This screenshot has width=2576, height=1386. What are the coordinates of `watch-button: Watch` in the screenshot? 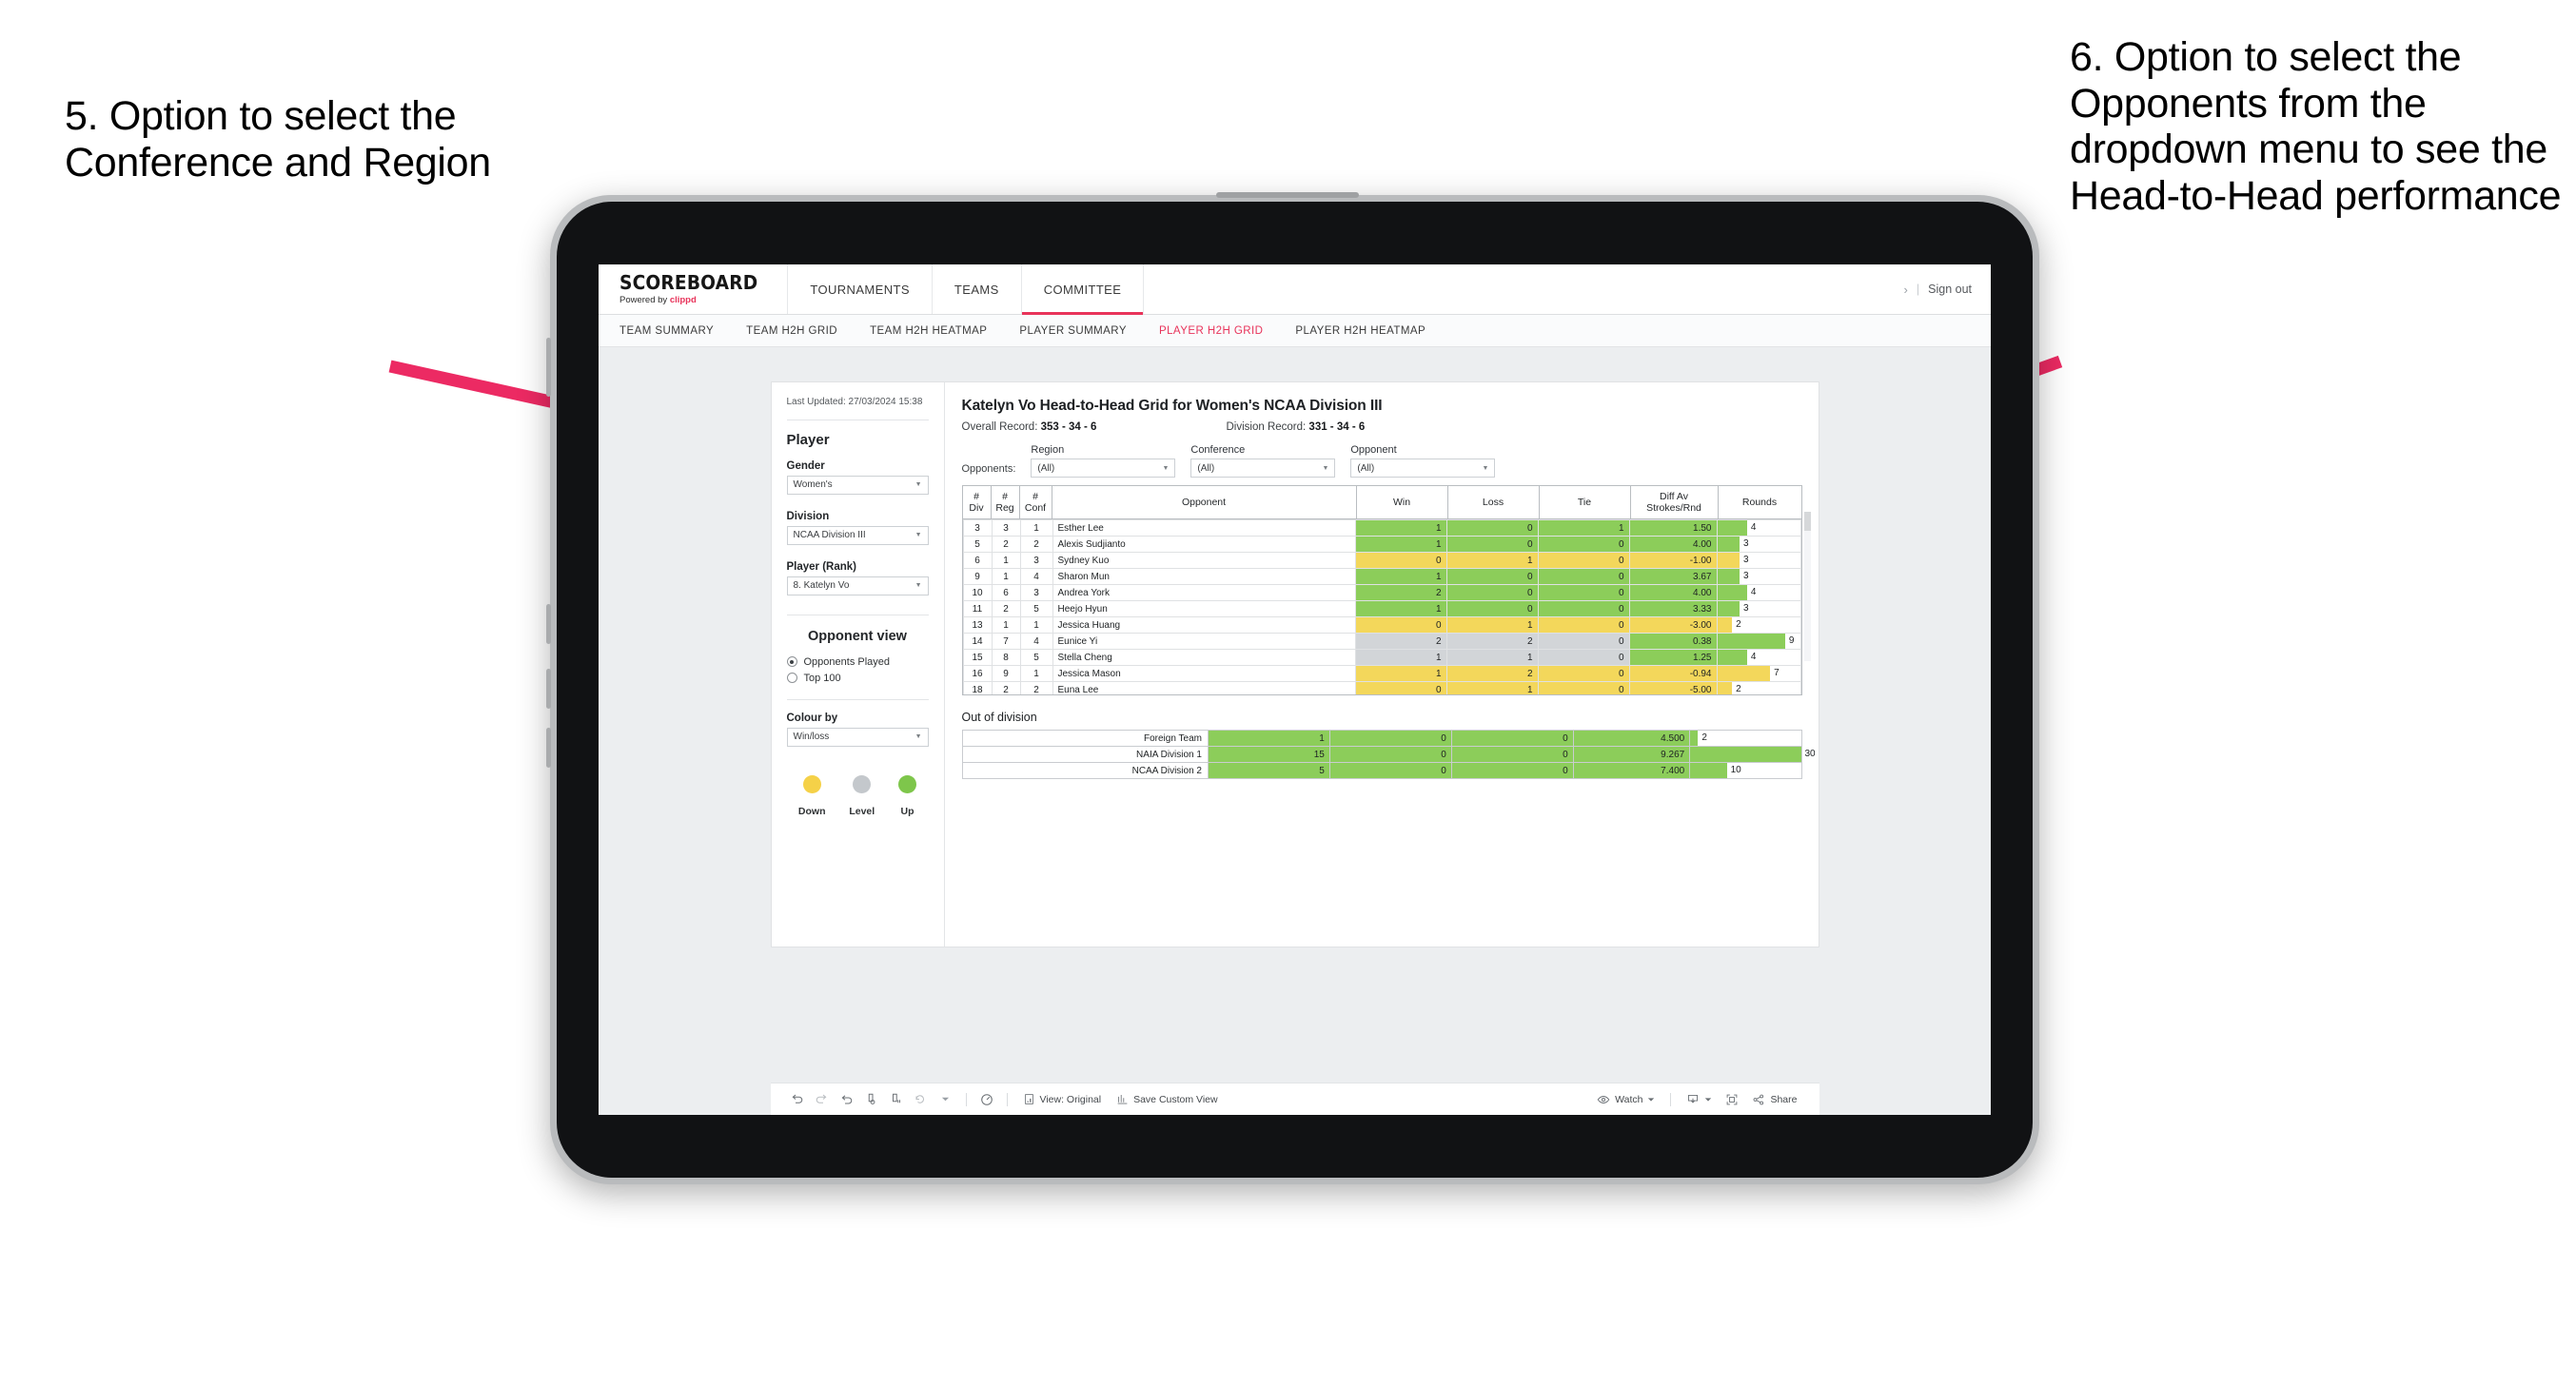 It's located at (1626, 1099).